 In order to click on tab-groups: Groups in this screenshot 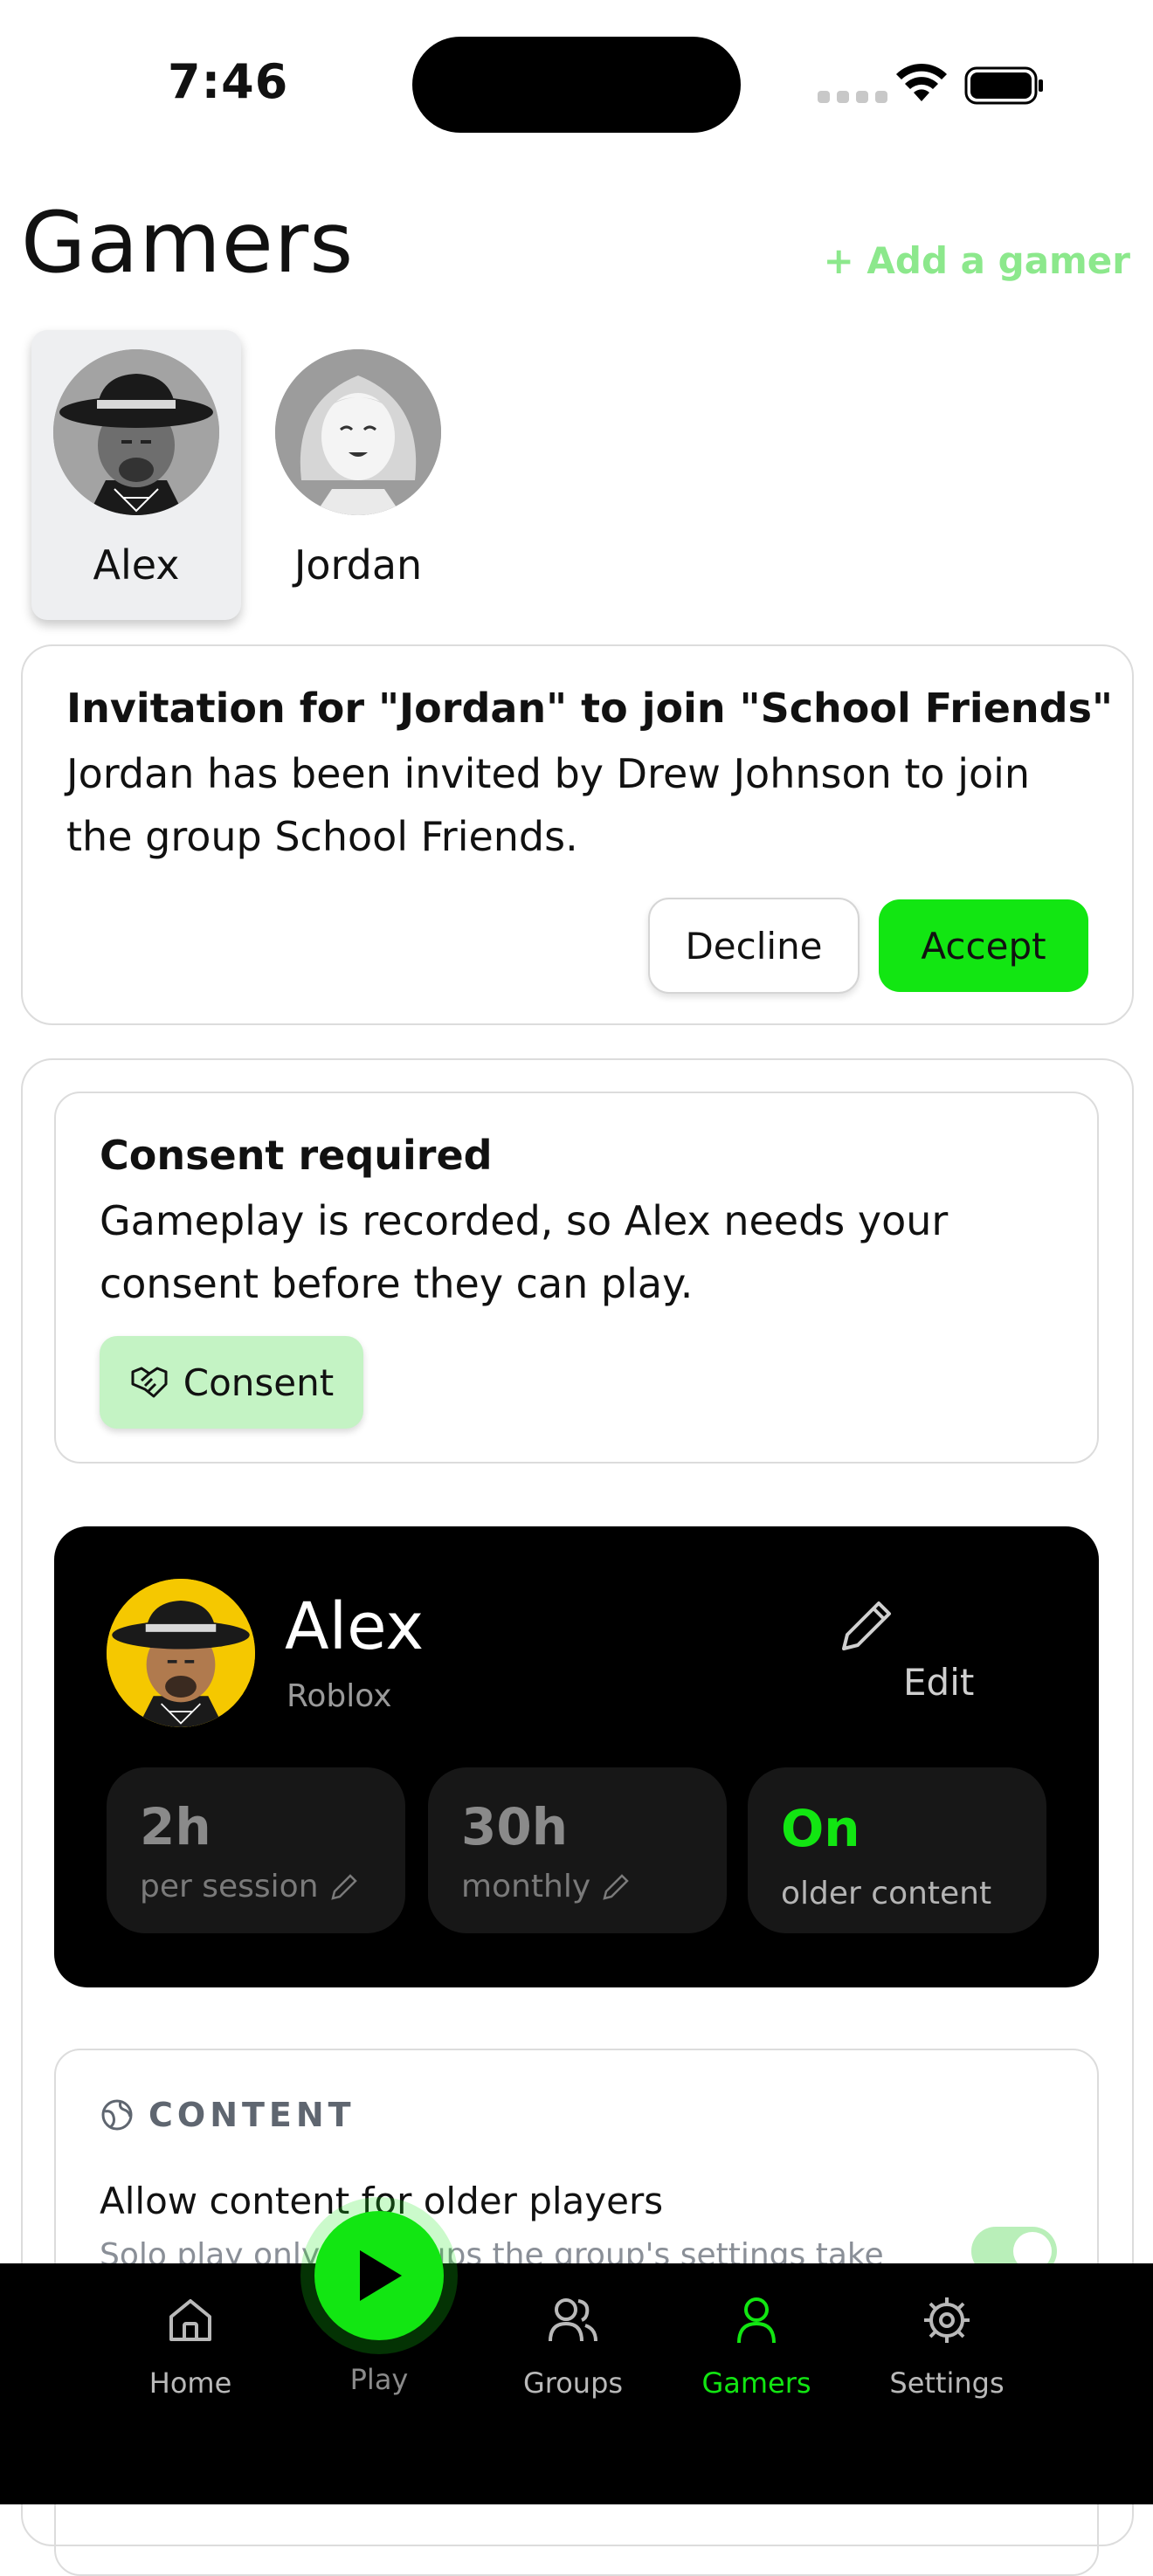, I will do `click(573, 2345)`.